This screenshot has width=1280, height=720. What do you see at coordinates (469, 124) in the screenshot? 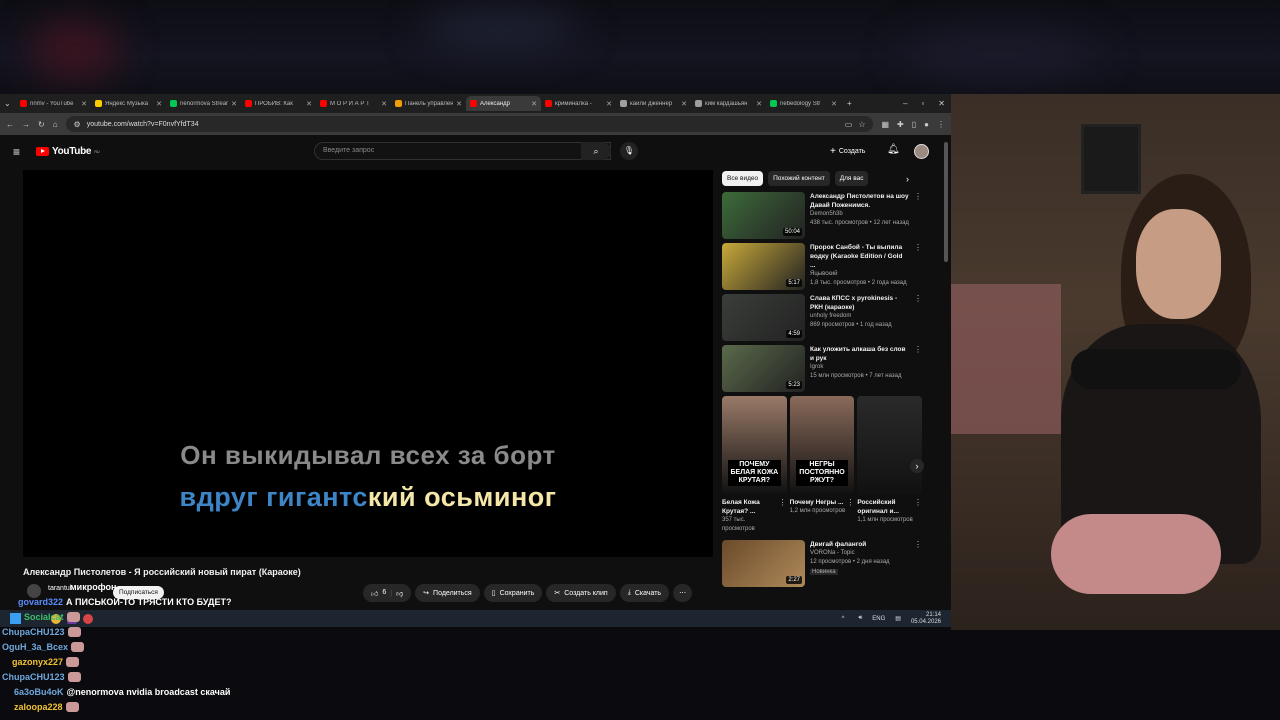
I see `address-field: ⚙ youtube.com/watch?v=F0nvfYfdT34 ▭ ☆` at bounding box center [469, 124].